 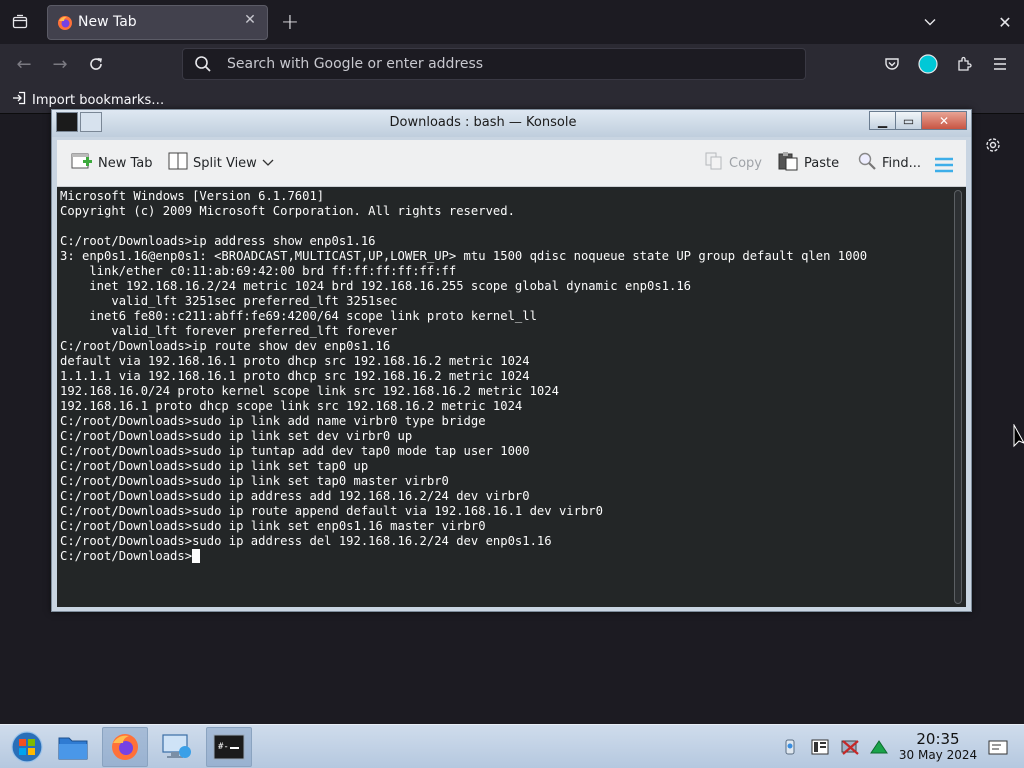 I want to click on terminal-line: valid_lft forever preferred_lft forever, so click(x=229, y=331).